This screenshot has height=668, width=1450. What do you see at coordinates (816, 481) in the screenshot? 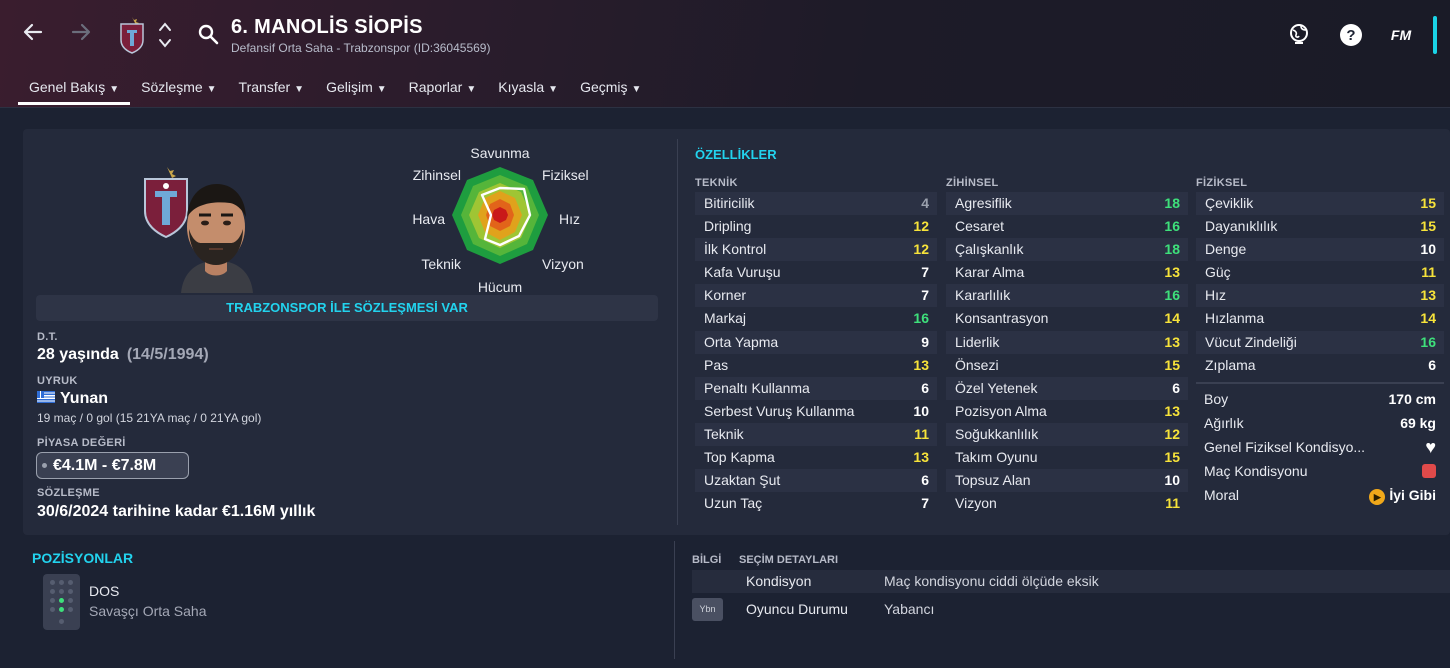
I see `attribute-row: Uzaktan Şut 6` at bounding box center [816, 481].